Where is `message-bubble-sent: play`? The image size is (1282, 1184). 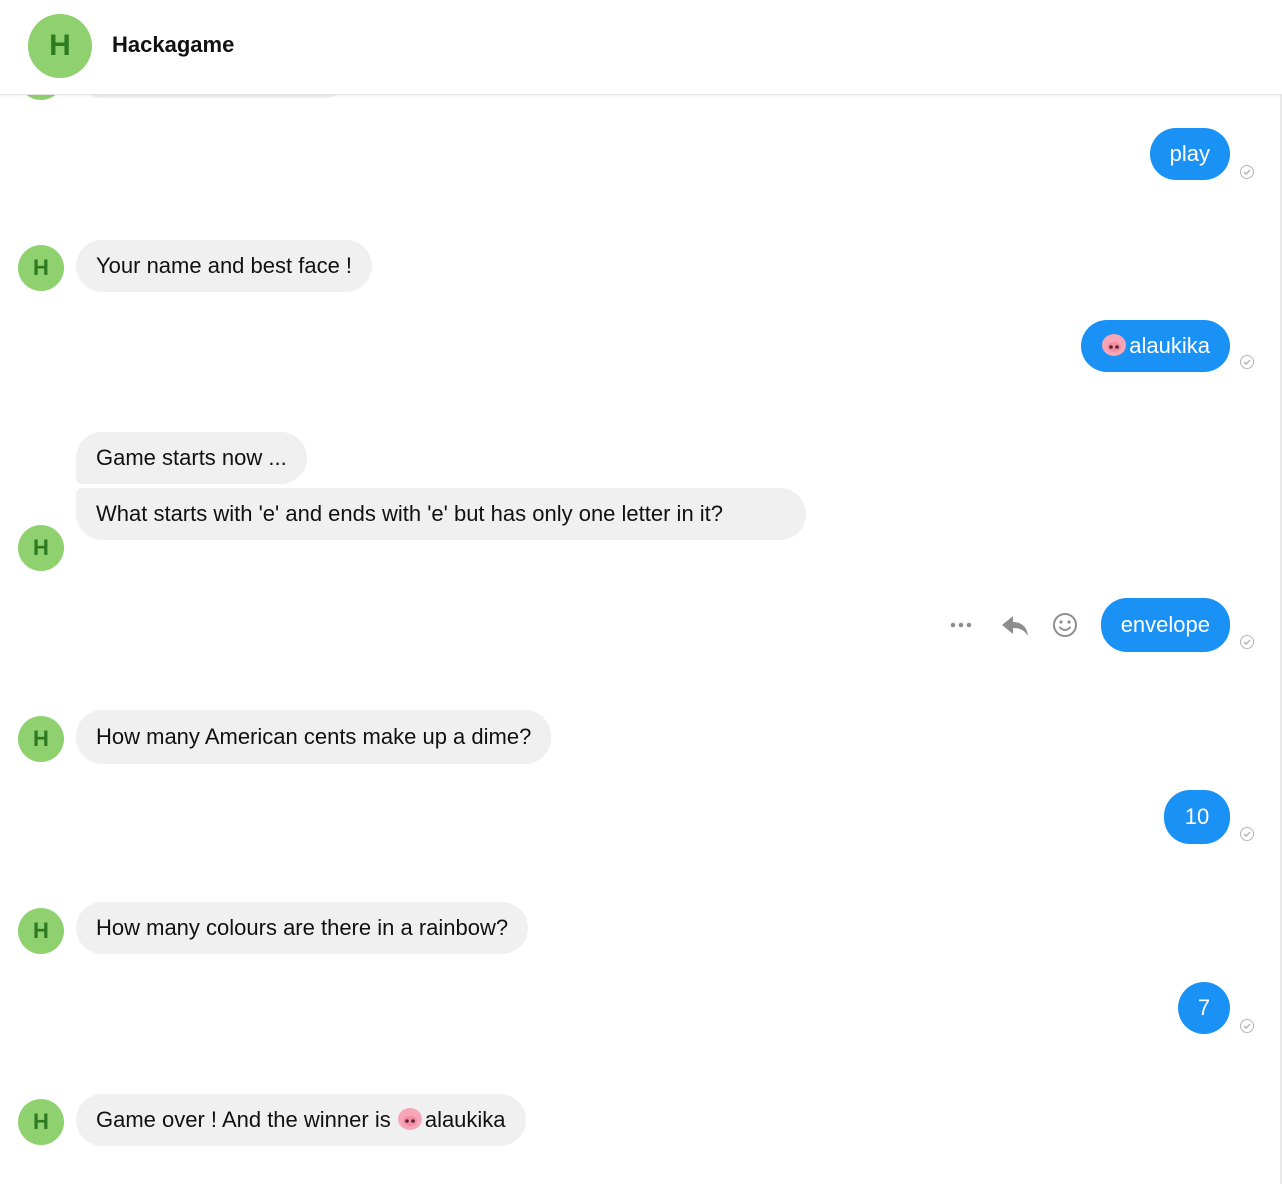 message-bubble-sent: play is located at coordinates (1189, 154).